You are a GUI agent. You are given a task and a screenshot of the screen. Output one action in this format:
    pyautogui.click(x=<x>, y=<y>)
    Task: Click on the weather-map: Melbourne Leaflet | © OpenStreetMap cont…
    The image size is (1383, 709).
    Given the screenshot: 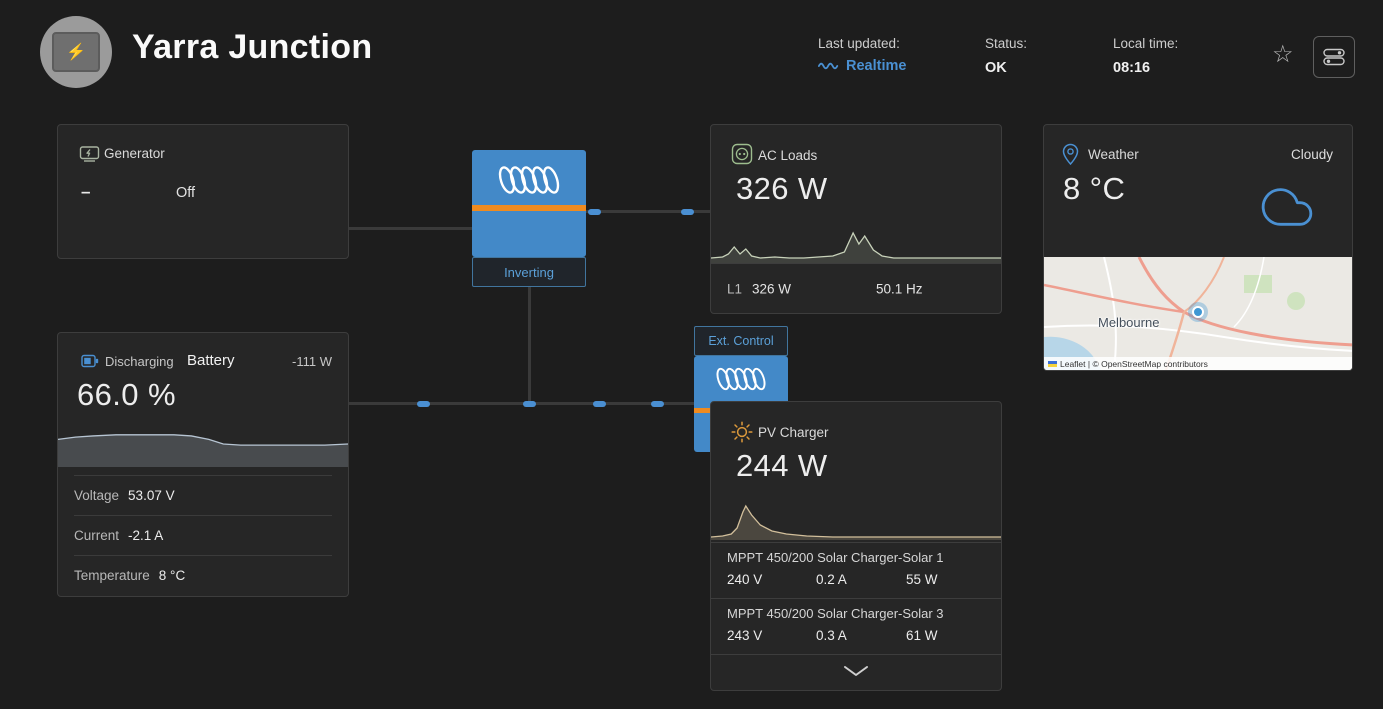 What is the action you would take?
    pyautogui.click(x=1198, y=313)
    